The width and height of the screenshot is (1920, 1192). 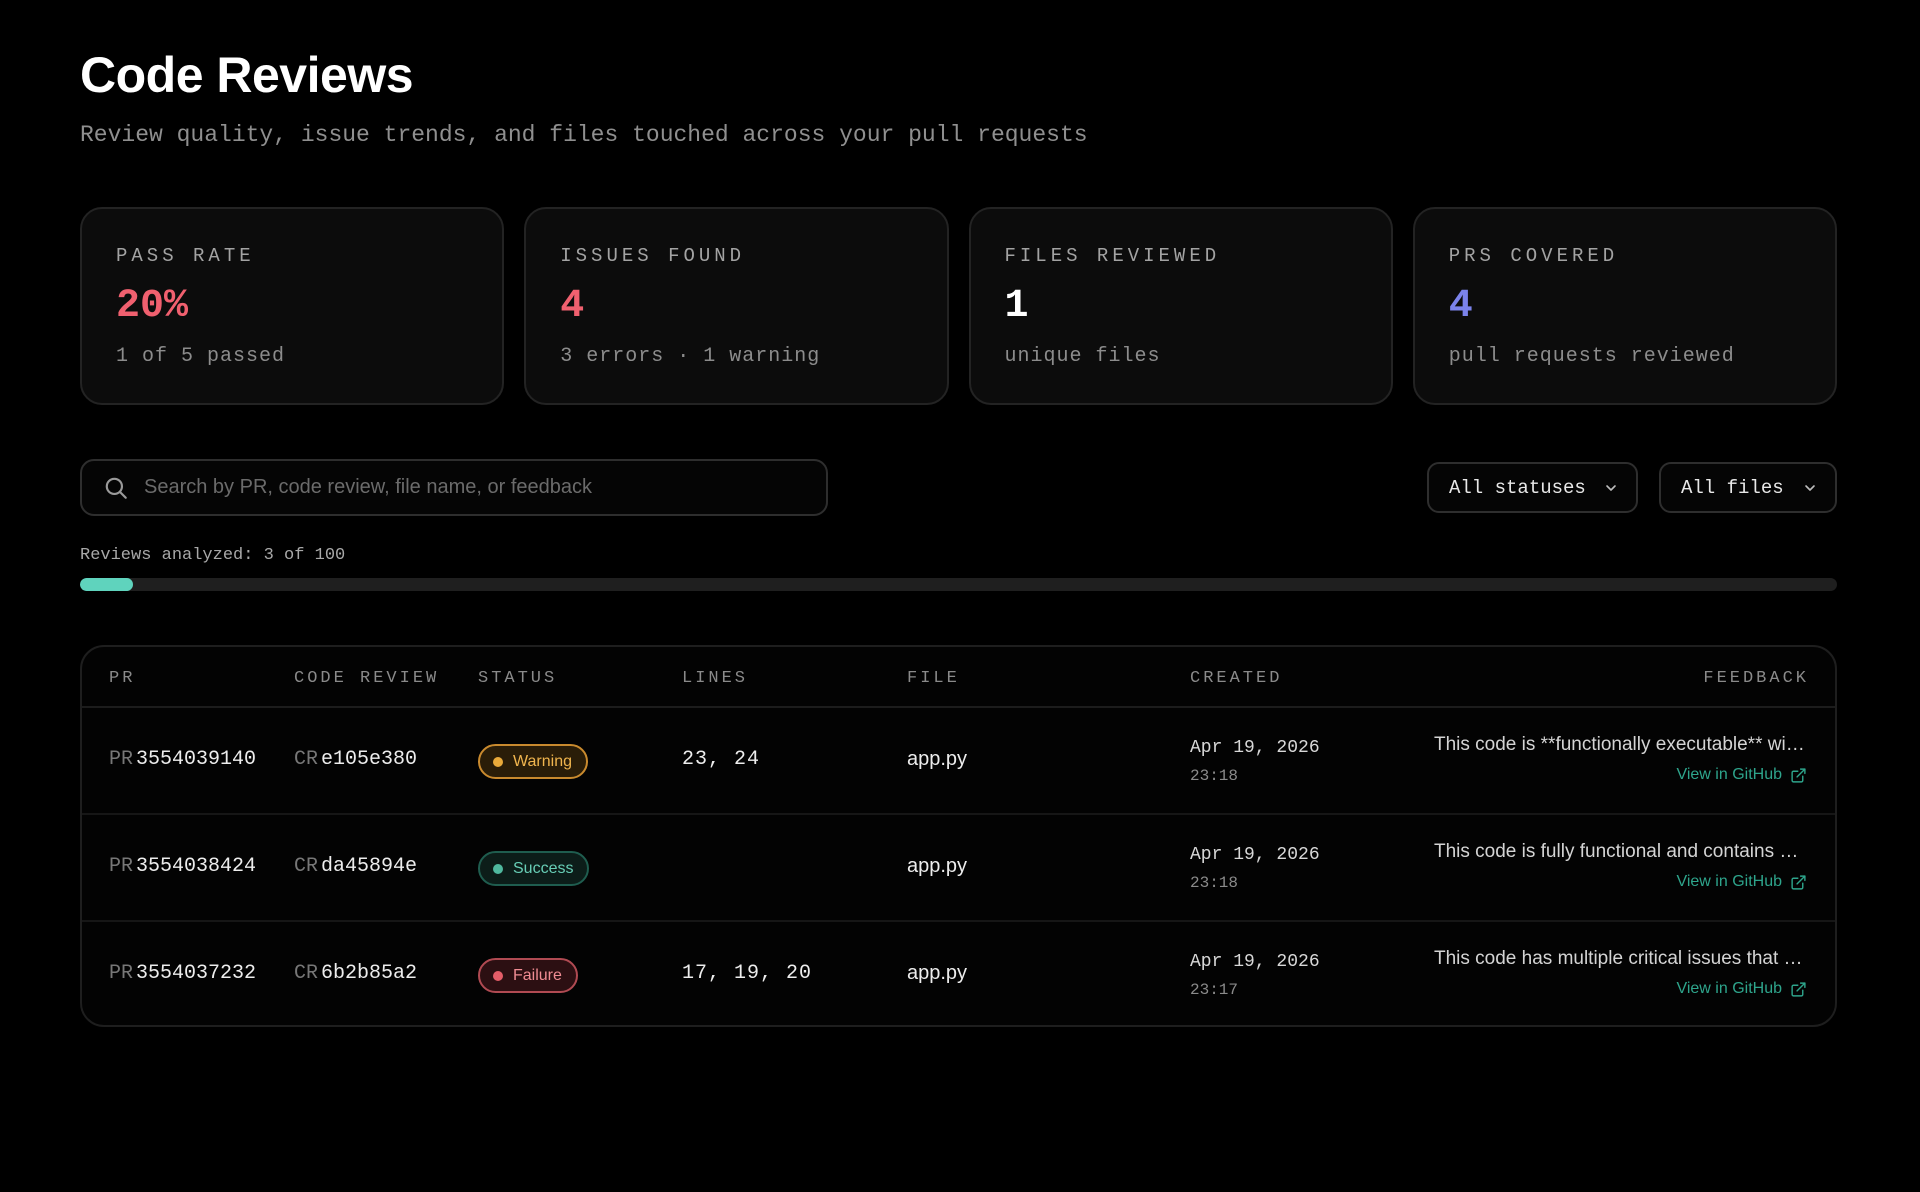 I want to click on stat-label: PRS COVERED, so click(x=1533, y=256).